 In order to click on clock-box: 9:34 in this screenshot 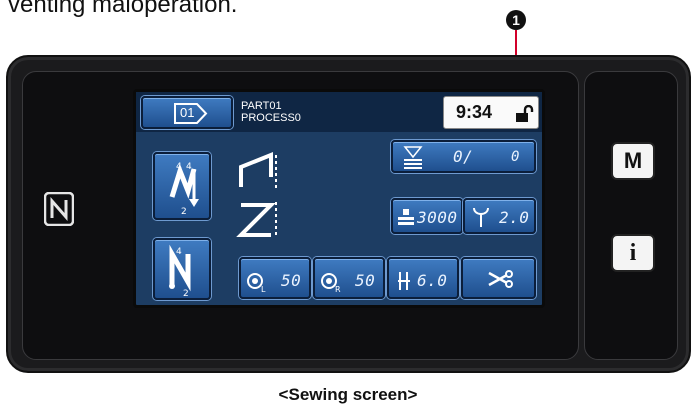, I will do `click(491, 112)`.